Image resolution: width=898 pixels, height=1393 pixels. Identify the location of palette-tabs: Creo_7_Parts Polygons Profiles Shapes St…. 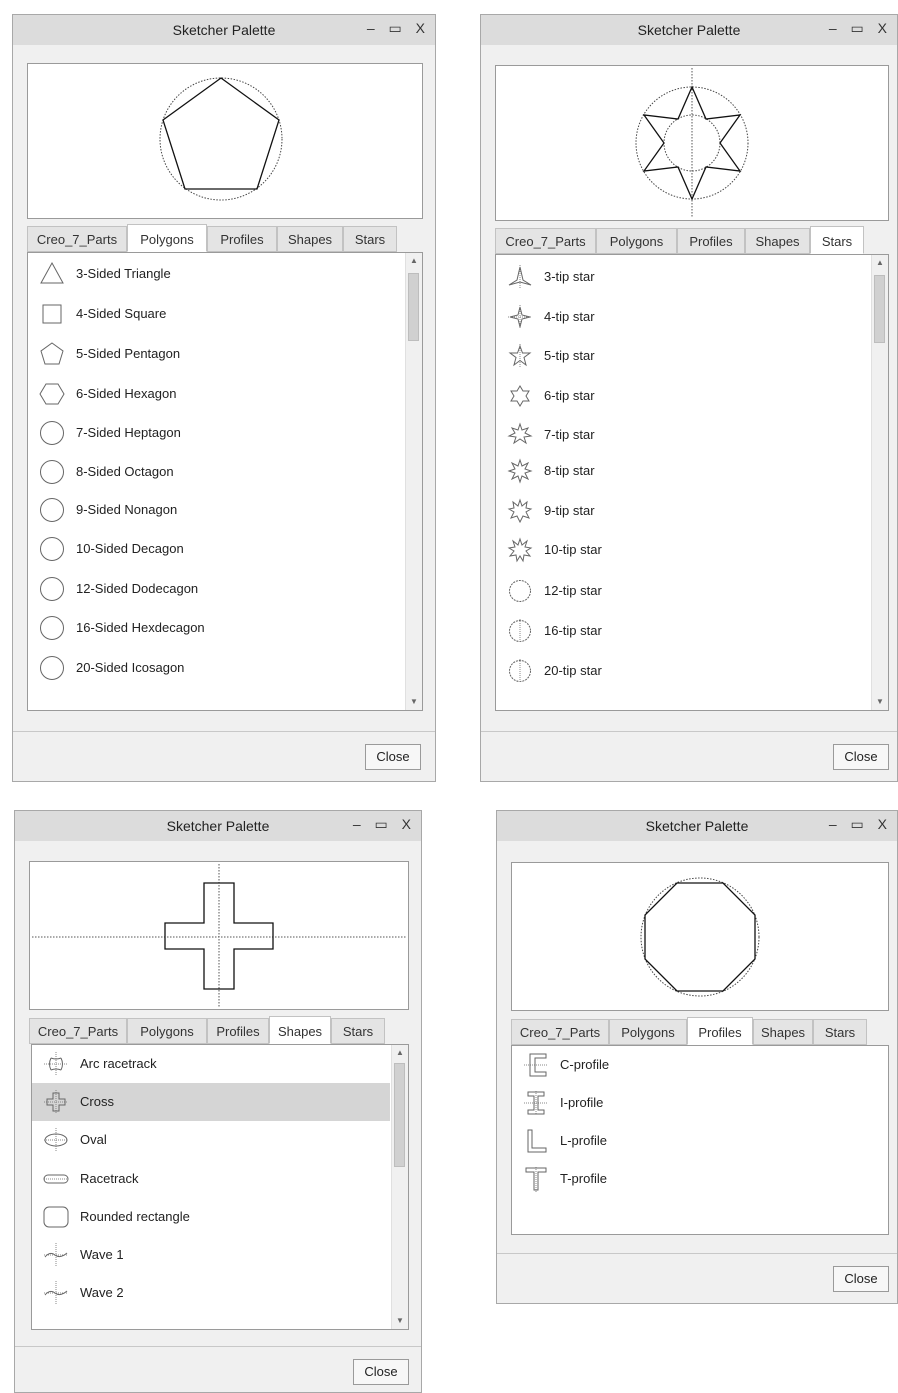
(225, 238).